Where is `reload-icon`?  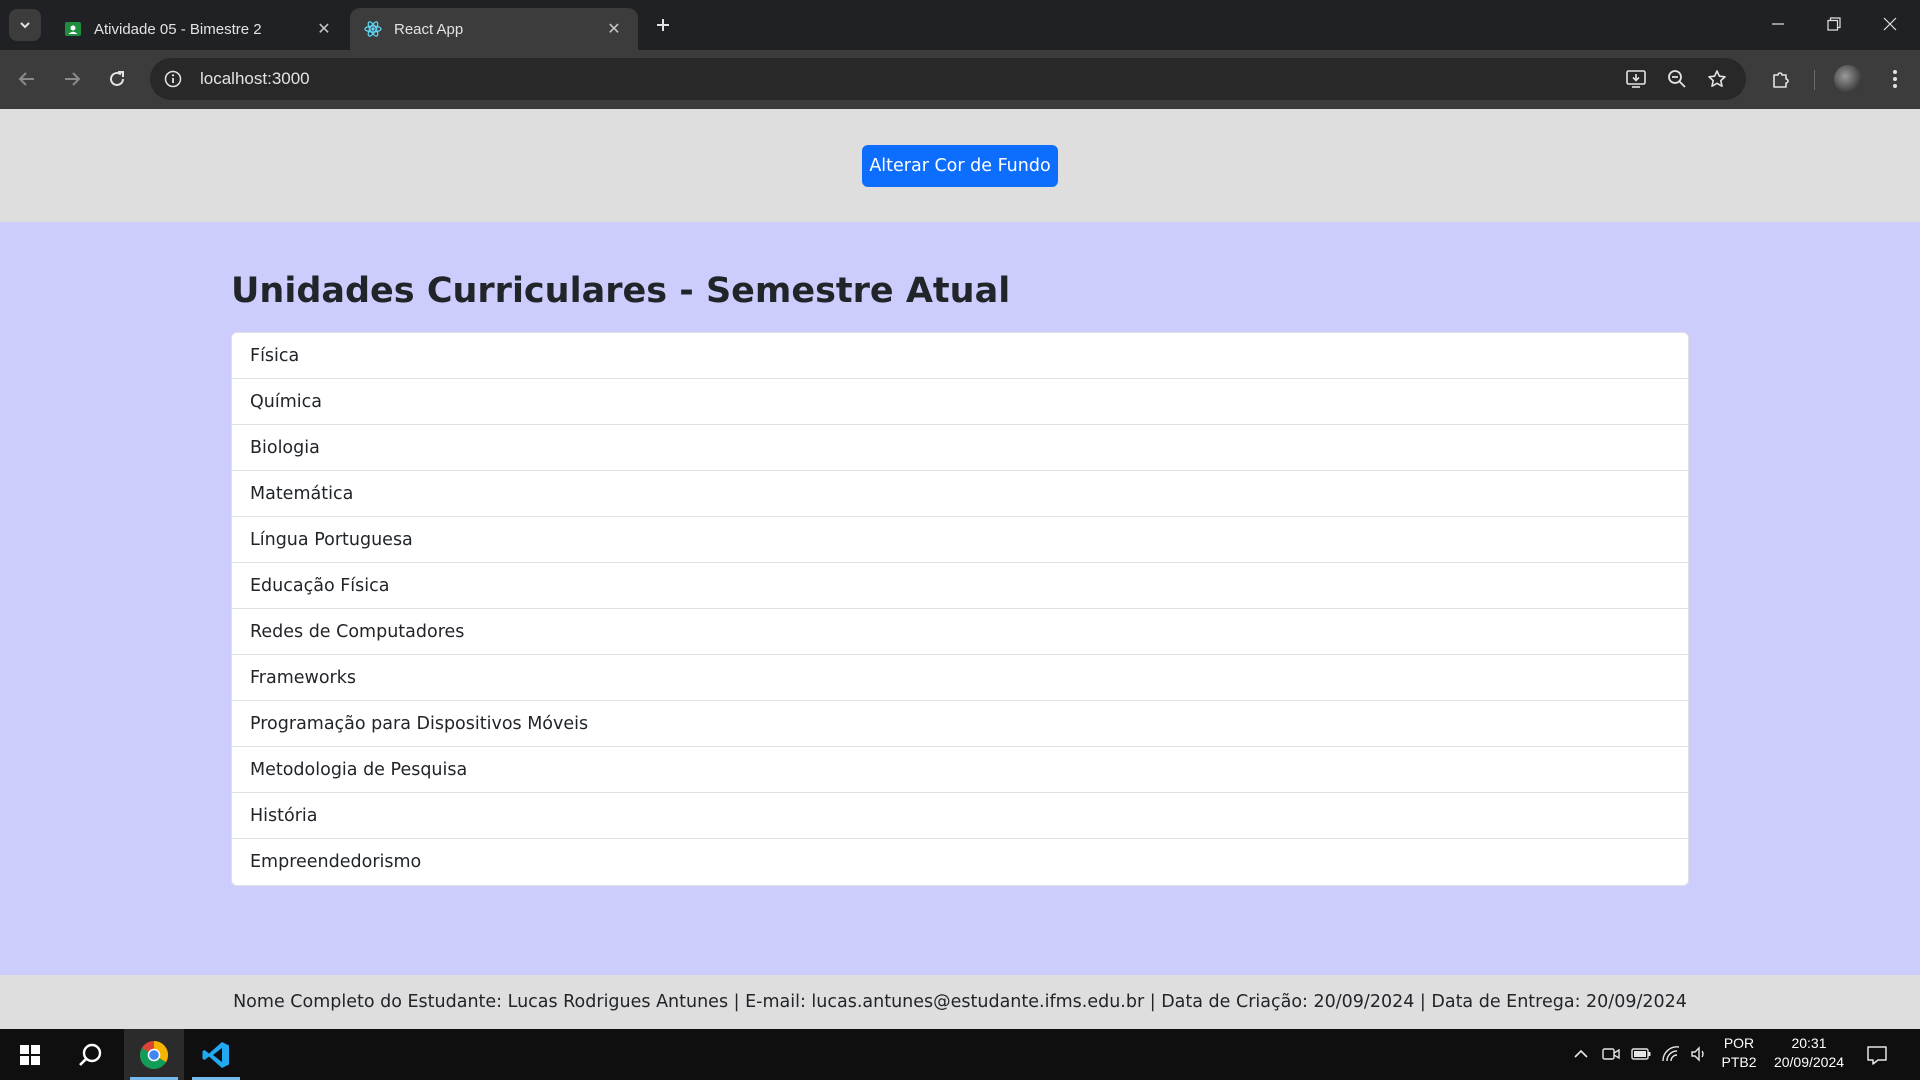
reload-icon is located at coordinates (117, 78).